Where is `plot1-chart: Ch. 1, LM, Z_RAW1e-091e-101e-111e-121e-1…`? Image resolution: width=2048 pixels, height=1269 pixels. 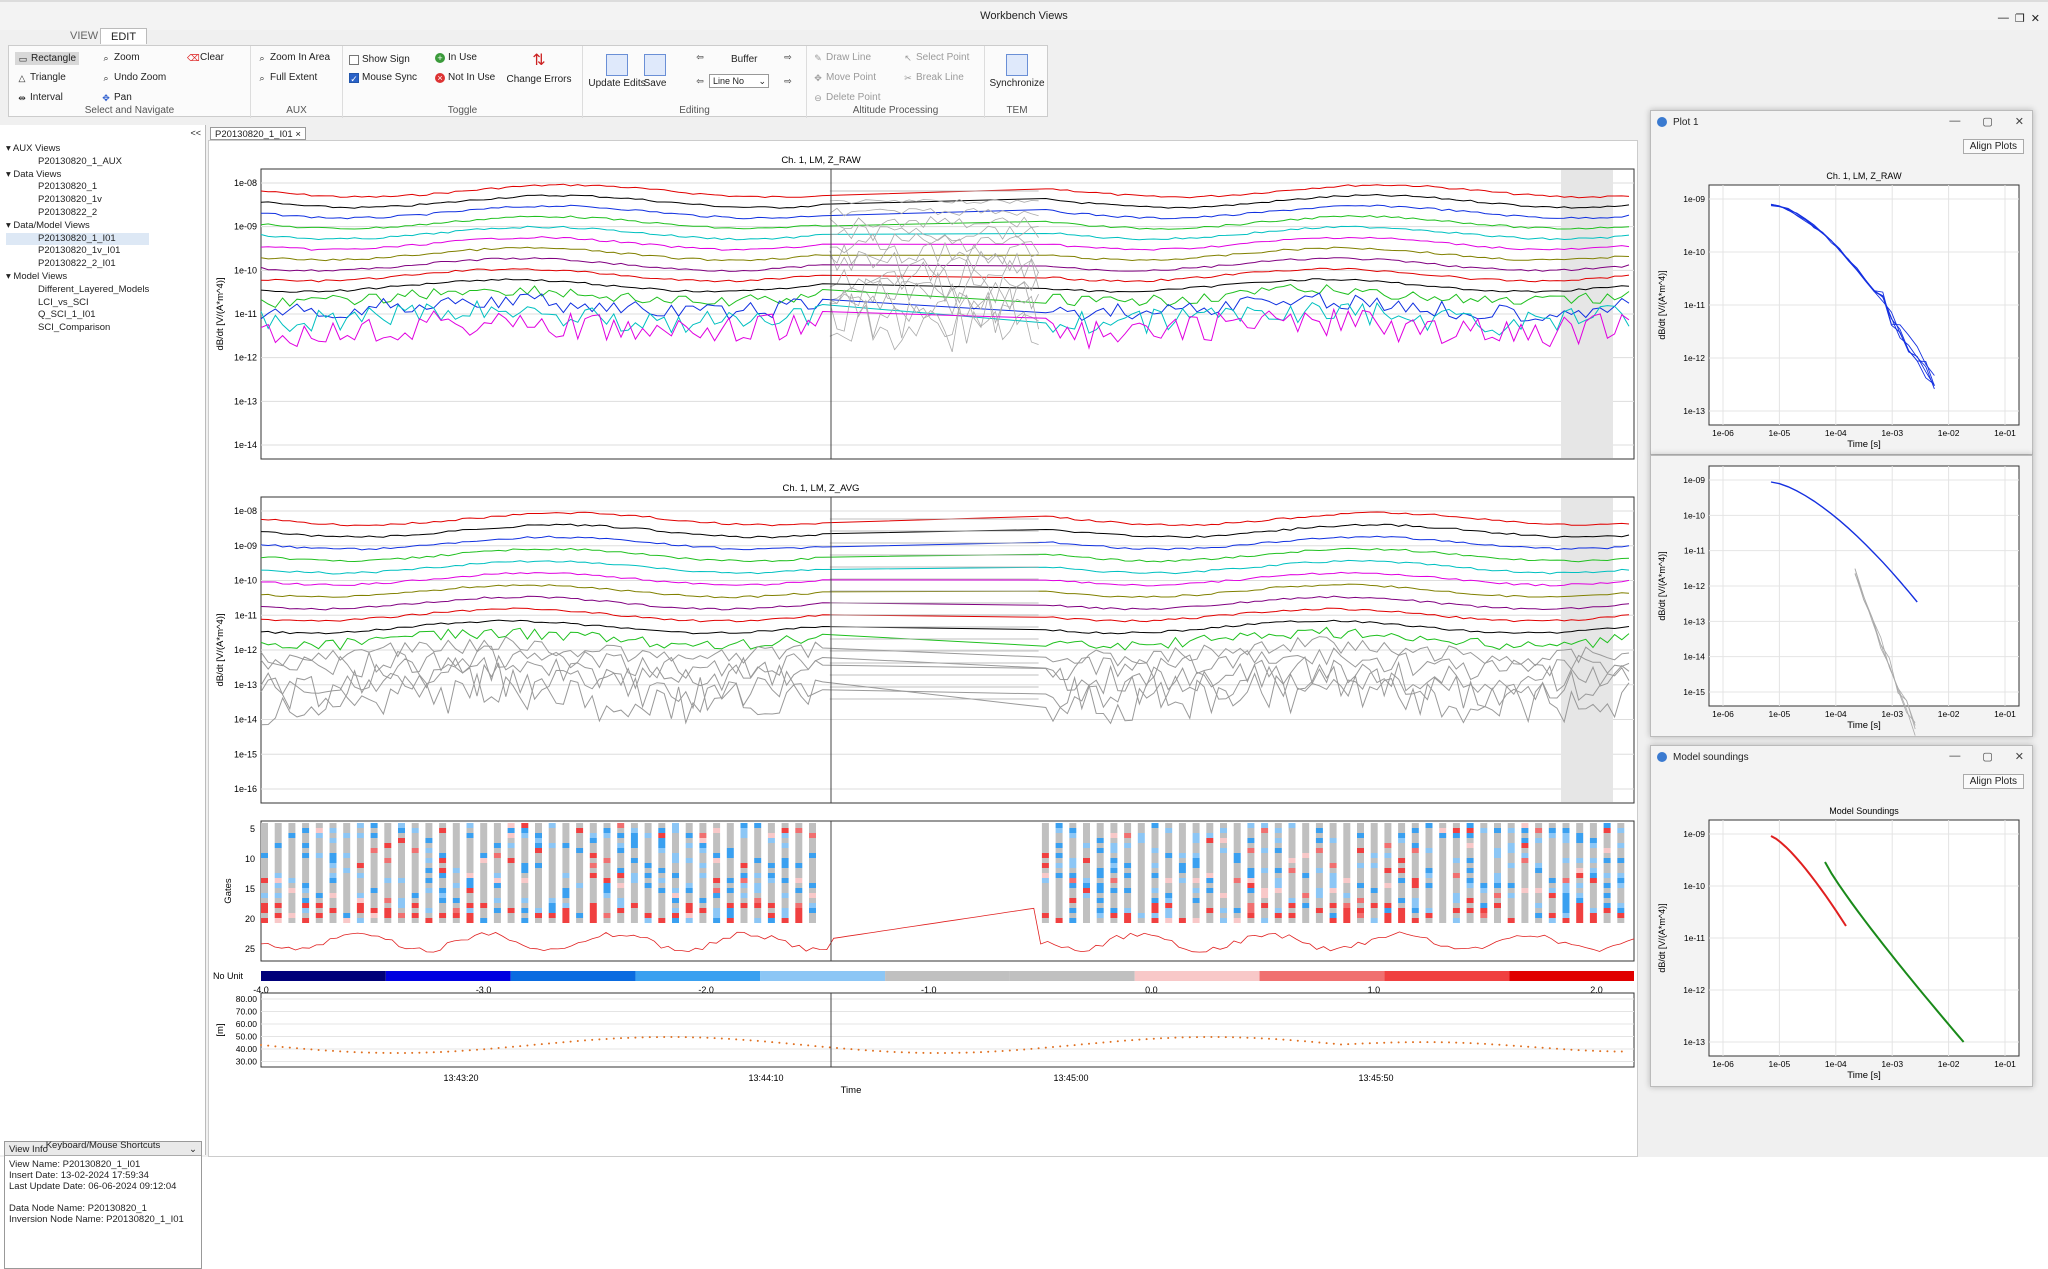 plot1-chart: Ch. 1, LM, Z_RAW1e-091e-101e-111e-121e-1… is located at coordinates (1842, 305).